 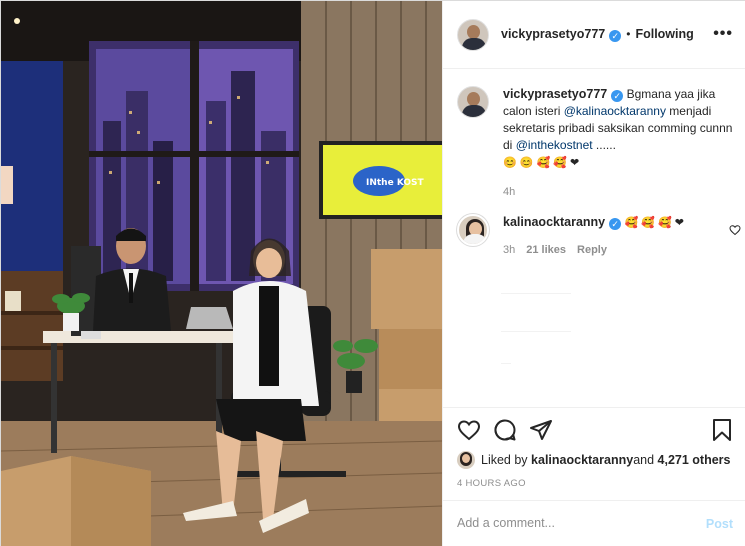 I want to click on comment-likes: 21 likes, so click(x=546, y=250).